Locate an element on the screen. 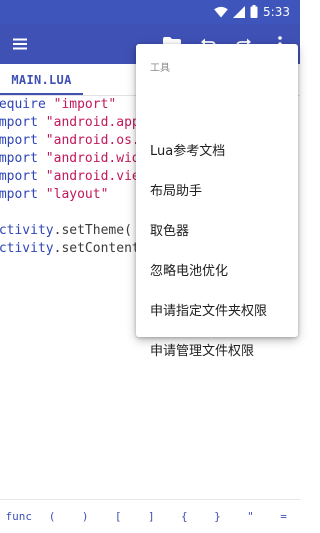  symbol-bar: func()[]{} " = is located at coordinates (150, 516).